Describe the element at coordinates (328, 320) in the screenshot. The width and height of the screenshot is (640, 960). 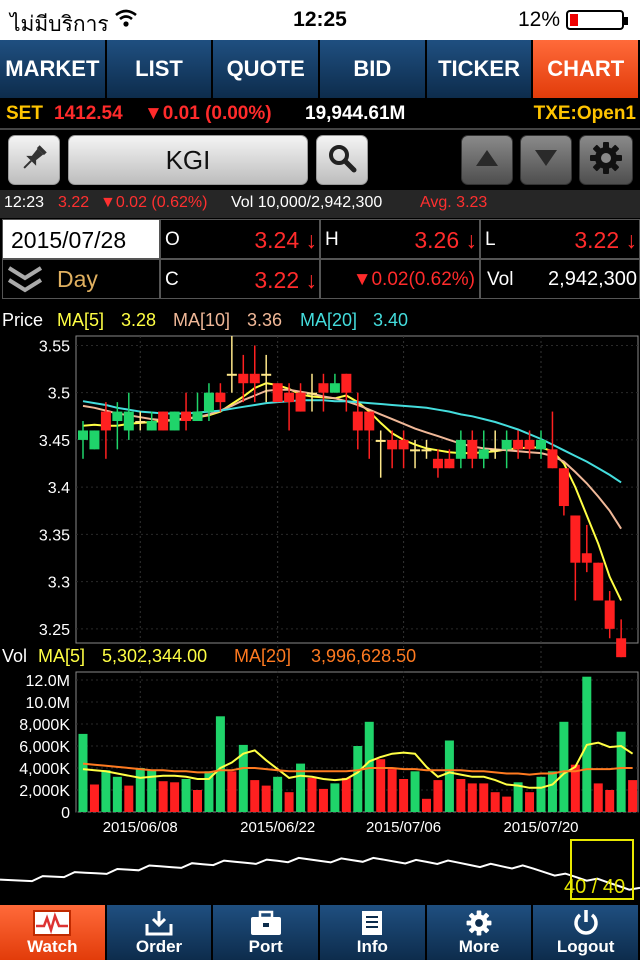
I see `ma20-legend-label: MA[20]` at that location.